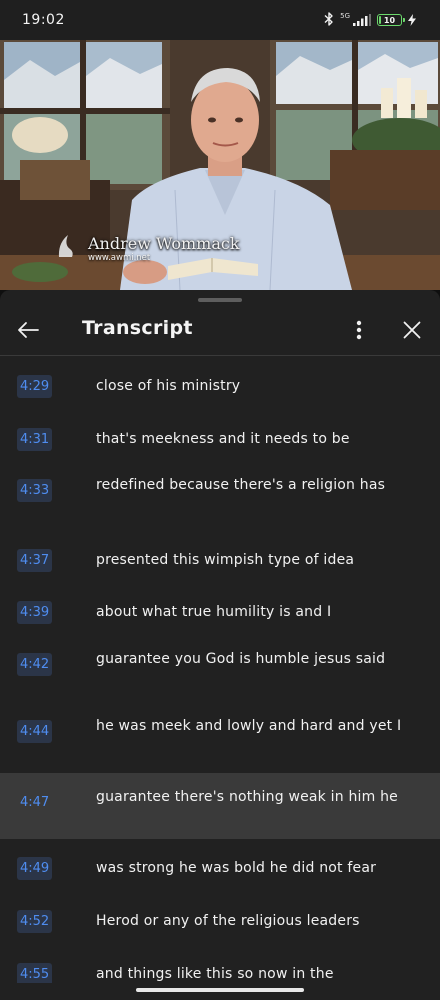  I want to click on transcript-row: 4:55 and things like this so now in the, so click(220, 964).